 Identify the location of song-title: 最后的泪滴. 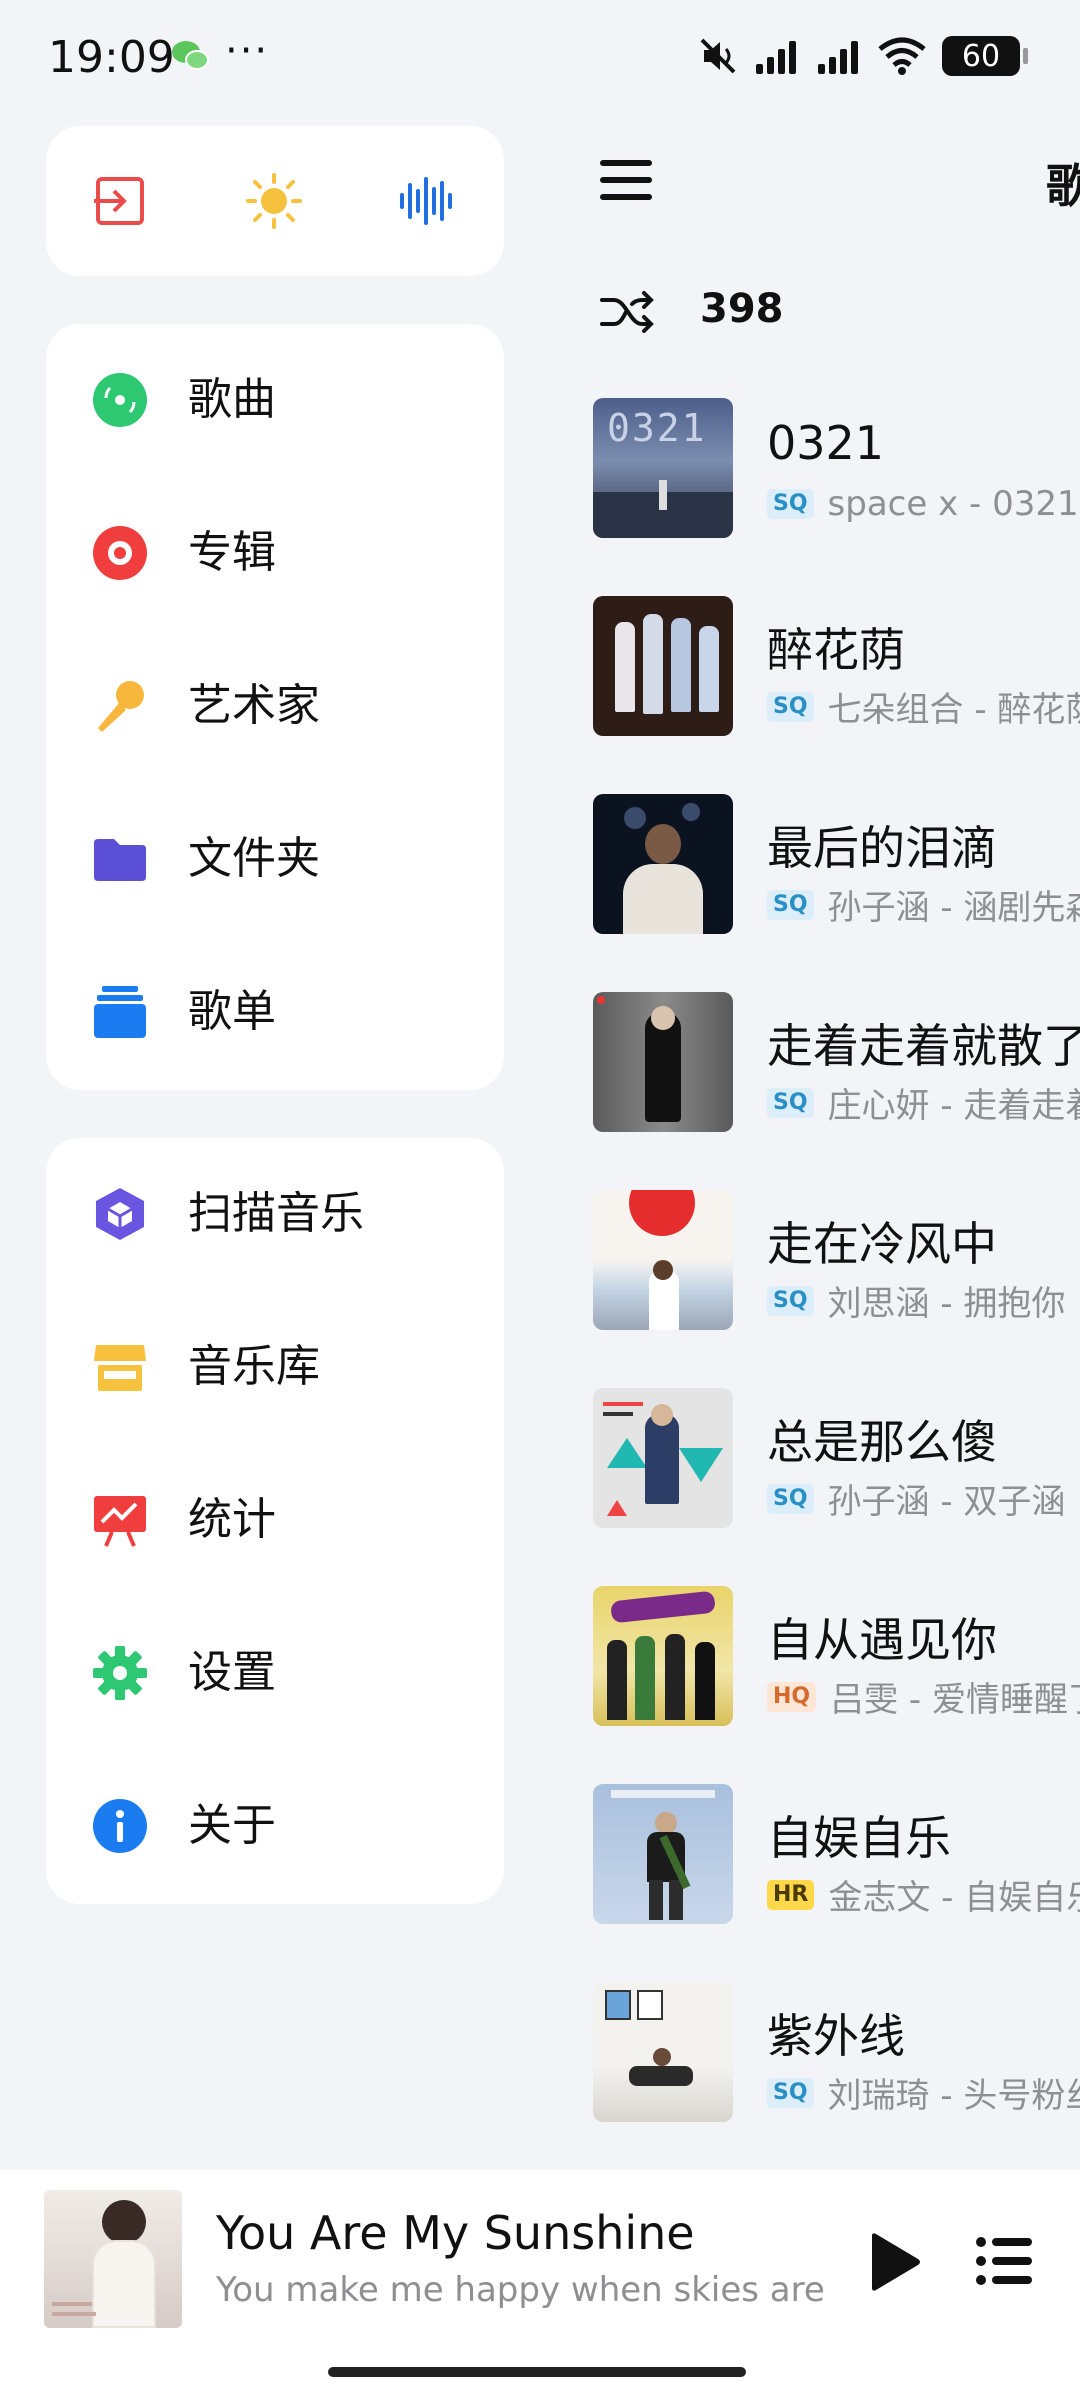
(882, 848).